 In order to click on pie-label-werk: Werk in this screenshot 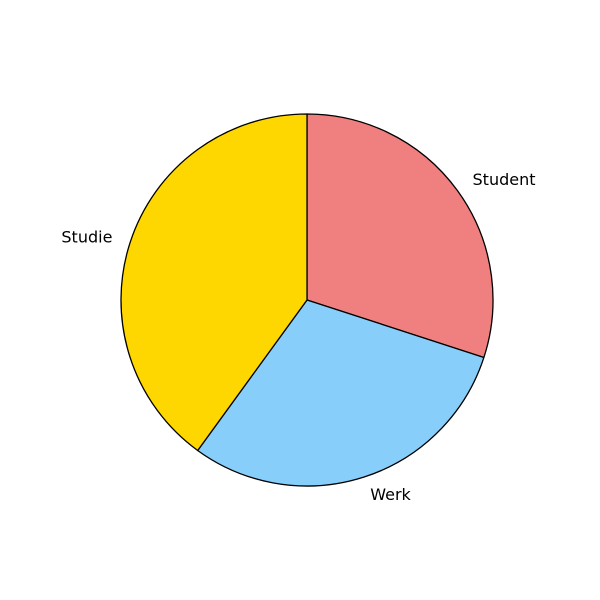, I will do `click(390, 494)`.